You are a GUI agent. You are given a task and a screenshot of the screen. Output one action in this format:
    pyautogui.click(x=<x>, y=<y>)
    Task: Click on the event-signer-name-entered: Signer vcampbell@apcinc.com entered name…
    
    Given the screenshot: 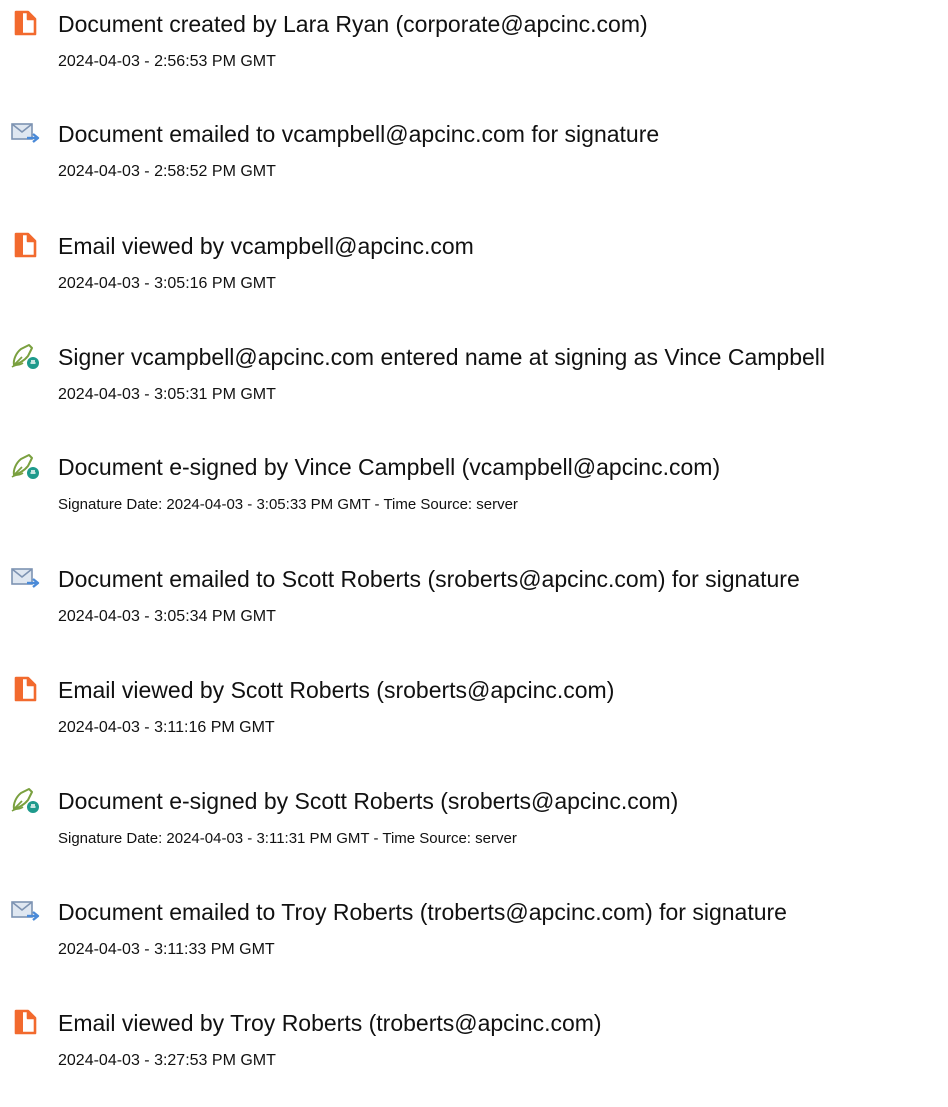 What is the action you would take?
    pyautogui.click(x=474, y=391)
    